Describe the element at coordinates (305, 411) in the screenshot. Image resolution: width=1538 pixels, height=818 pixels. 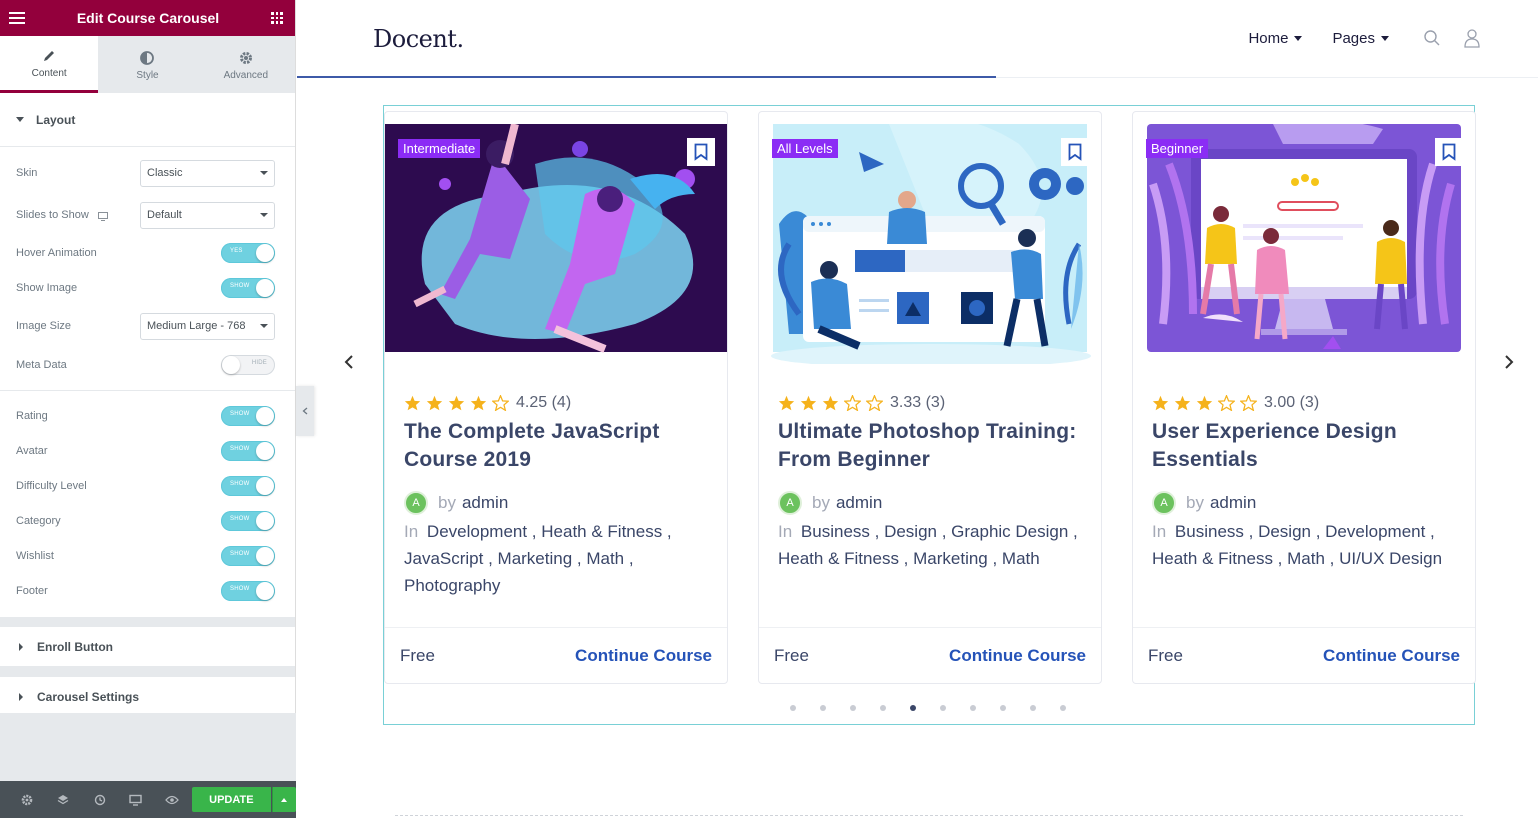
I see `panel-collapse-handle` at that location.